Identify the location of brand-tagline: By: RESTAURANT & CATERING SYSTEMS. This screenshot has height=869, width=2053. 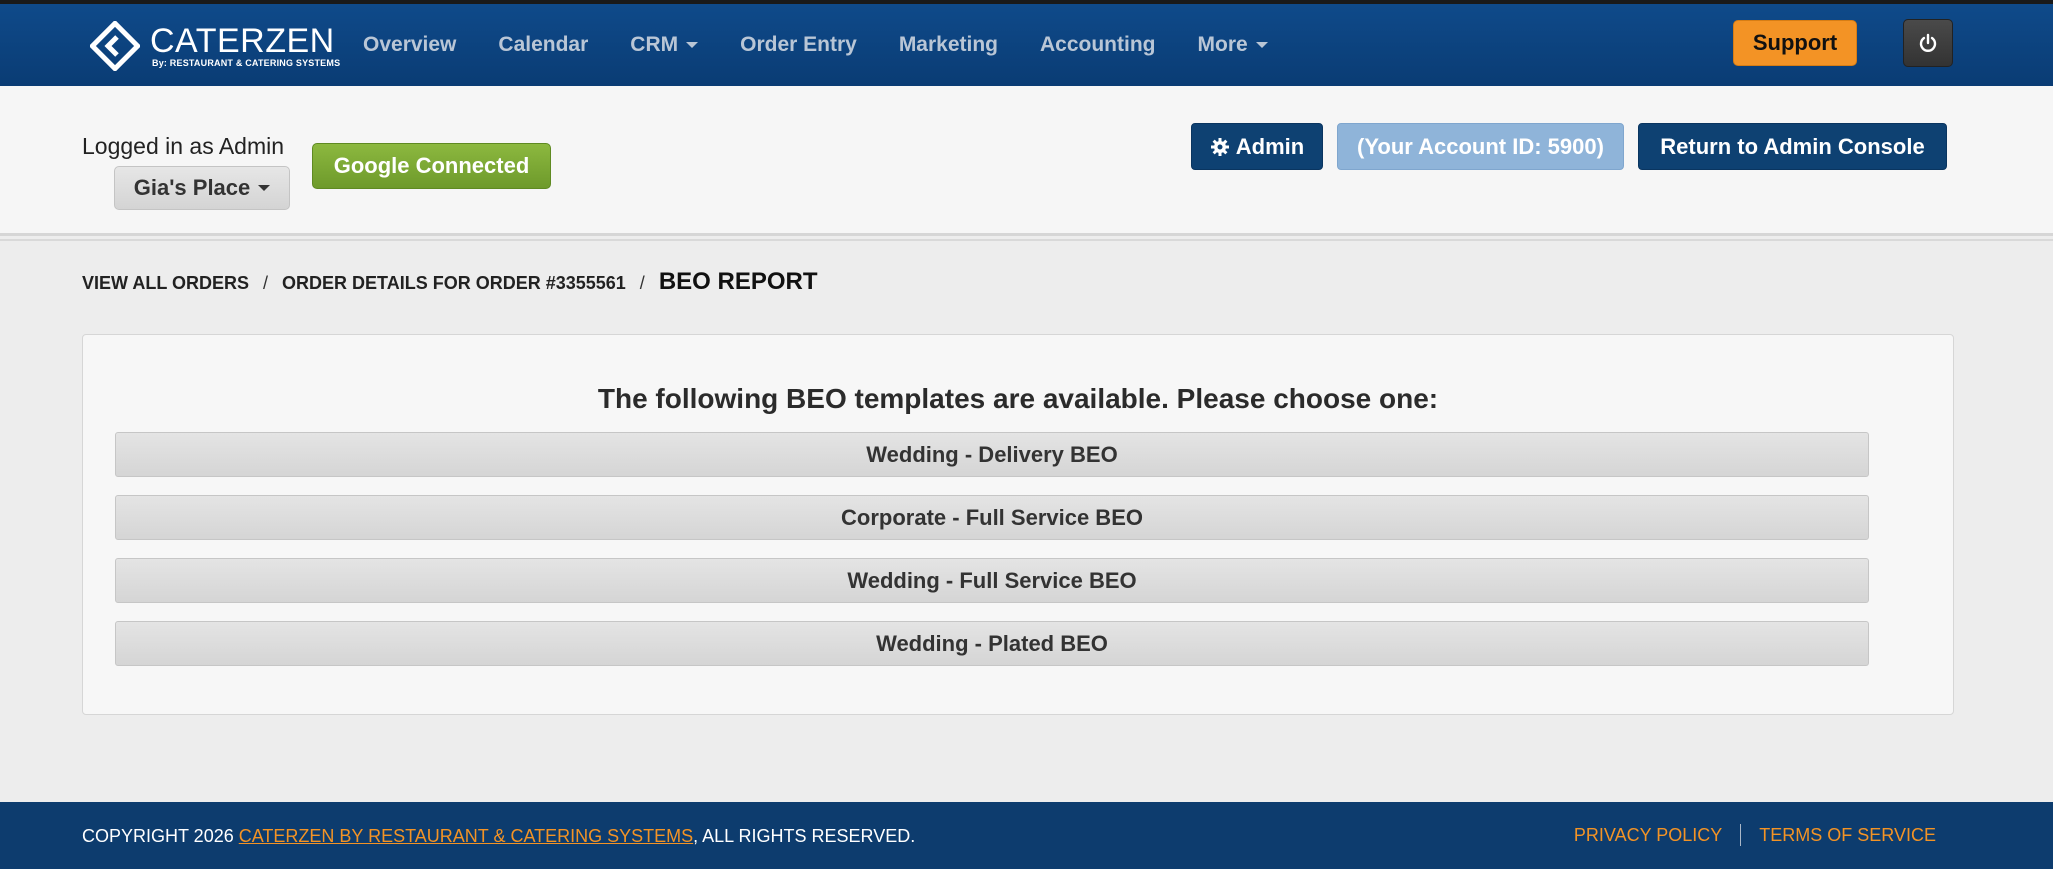
(246, 63).